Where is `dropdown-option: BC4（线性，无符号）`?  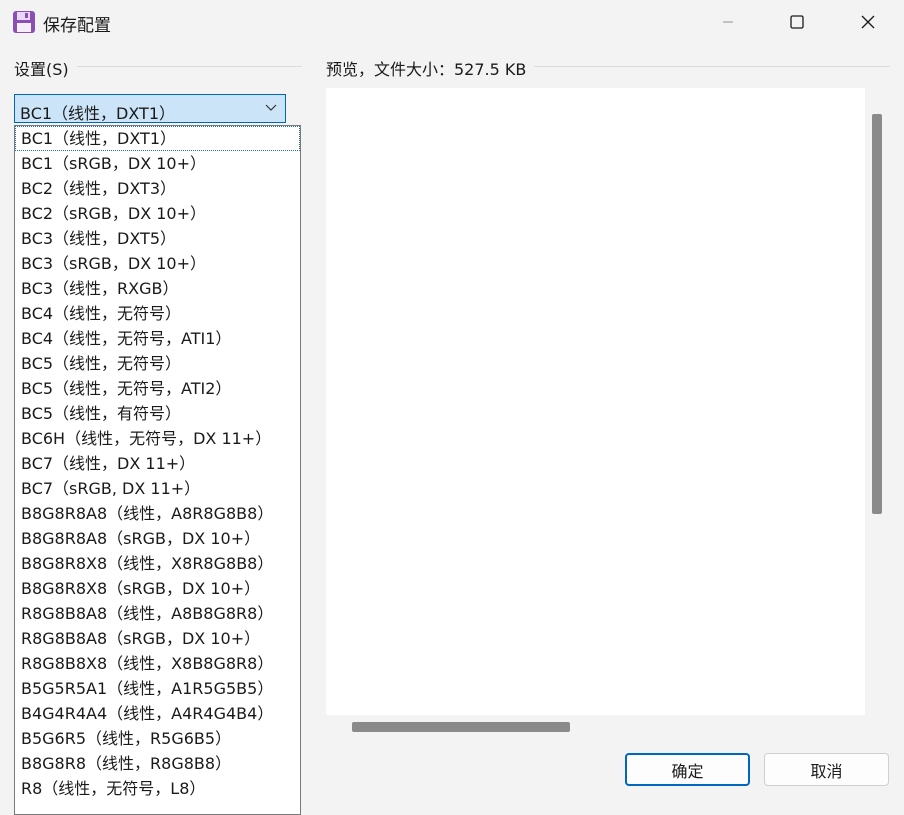
dropdown-option: BC4（线性，无符号） is located at coordinates (157, 313).